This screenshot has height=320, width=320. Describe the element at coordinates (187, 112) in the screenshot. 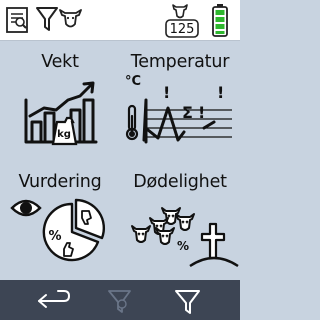

I see `chart-symbol-sigma: Σ` at that location.